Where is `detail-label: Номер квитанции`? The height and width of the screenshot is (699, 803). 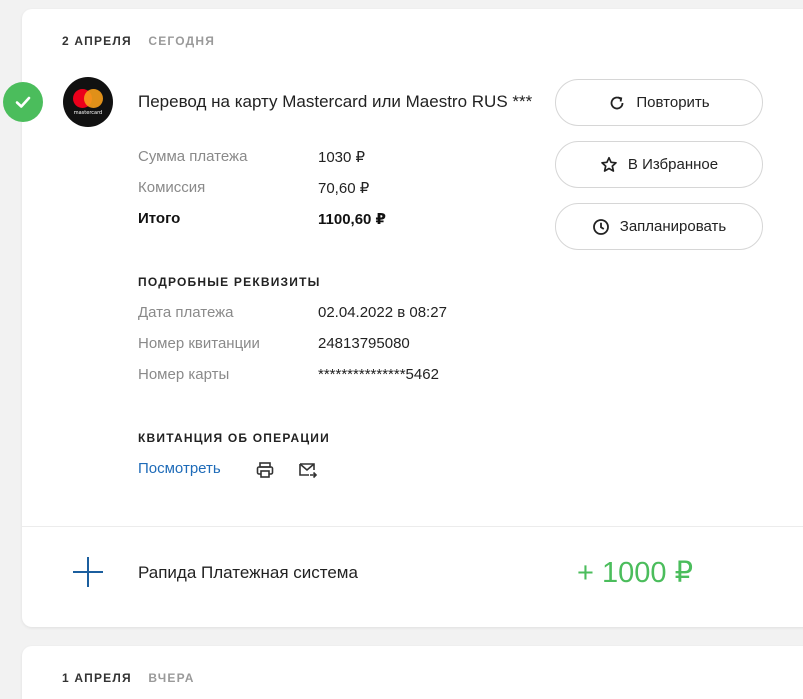
detail-label: Номер квитанции is located at coordinates (199, 343).